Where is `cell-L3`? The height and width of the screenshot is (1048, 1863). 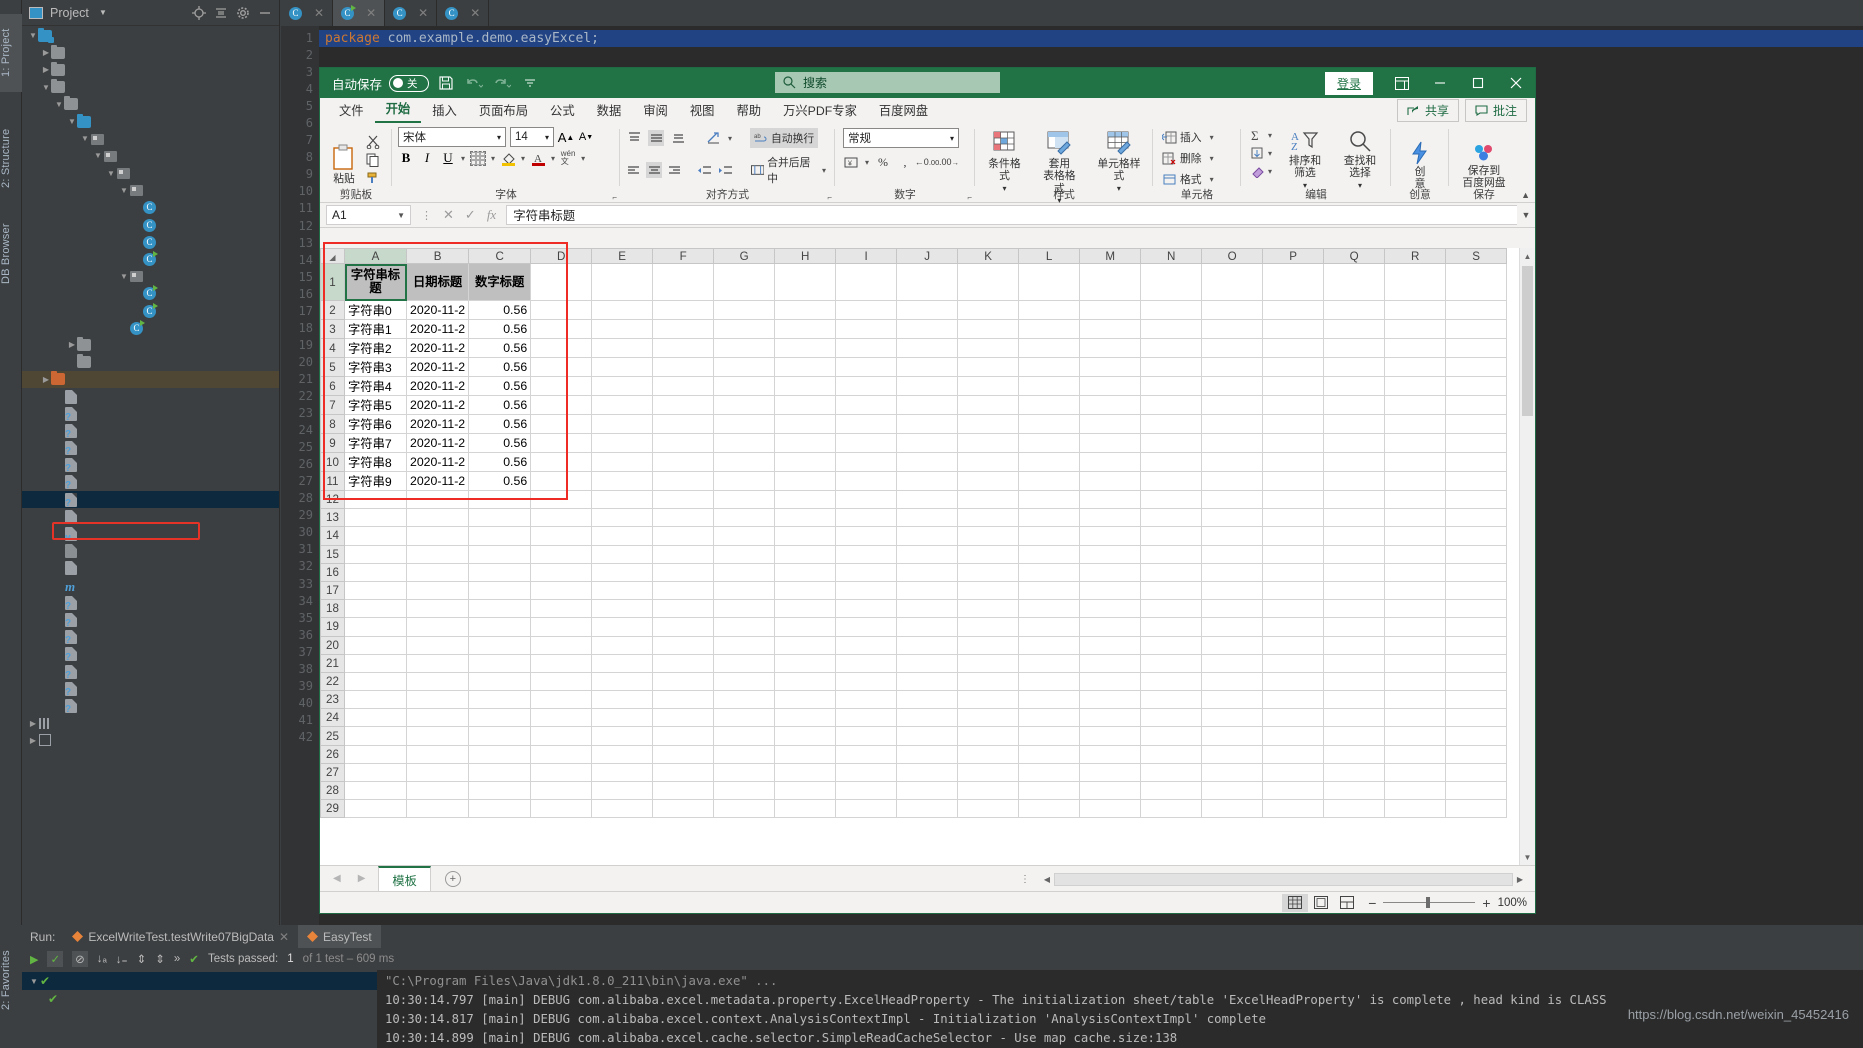 cell-L3 is located at coordinates (1049, 329).